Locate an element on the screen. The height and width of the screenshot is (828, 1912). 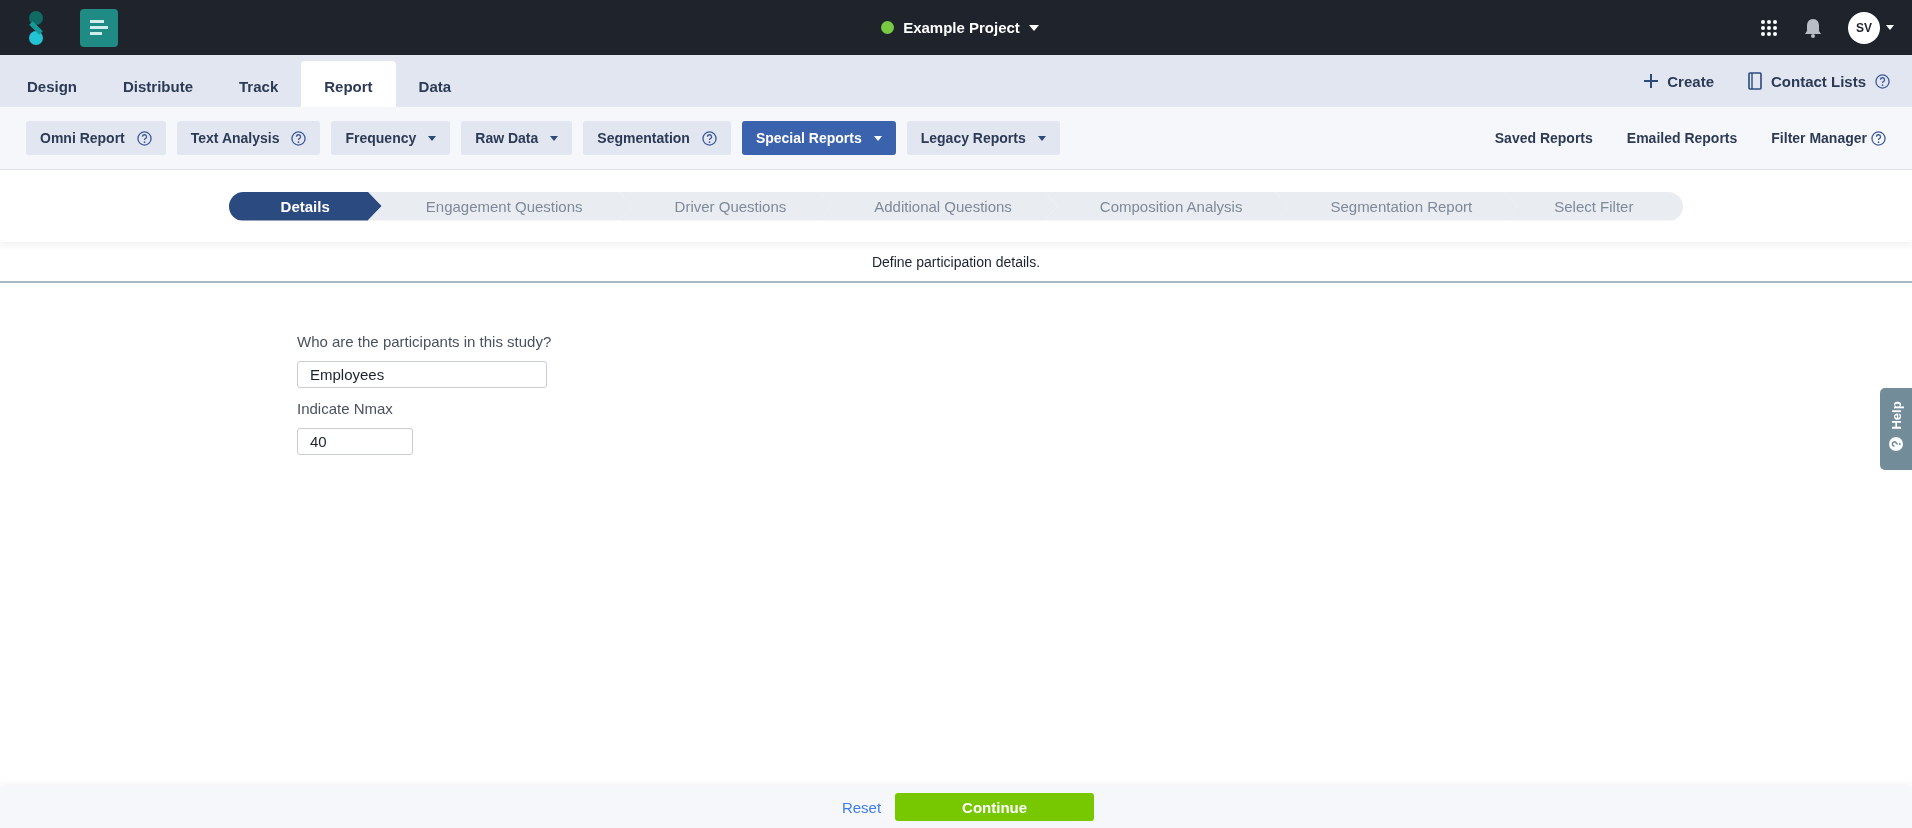
app-icon is located at coordinates (99, 27).